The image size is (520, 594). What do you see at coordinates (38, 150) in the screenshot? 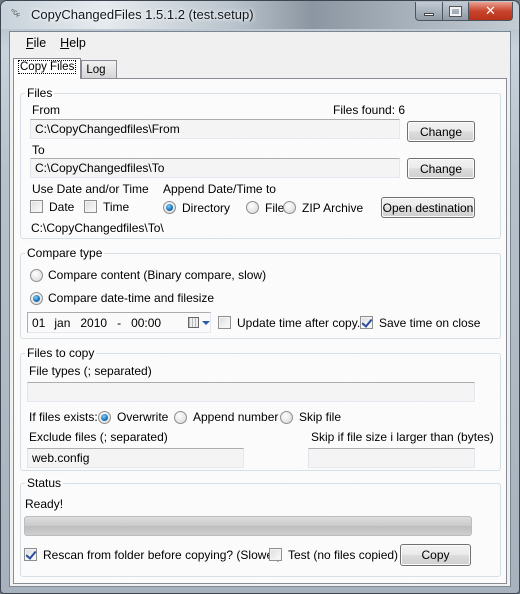
I see `to-label: To` at bounding box center [38, 150].